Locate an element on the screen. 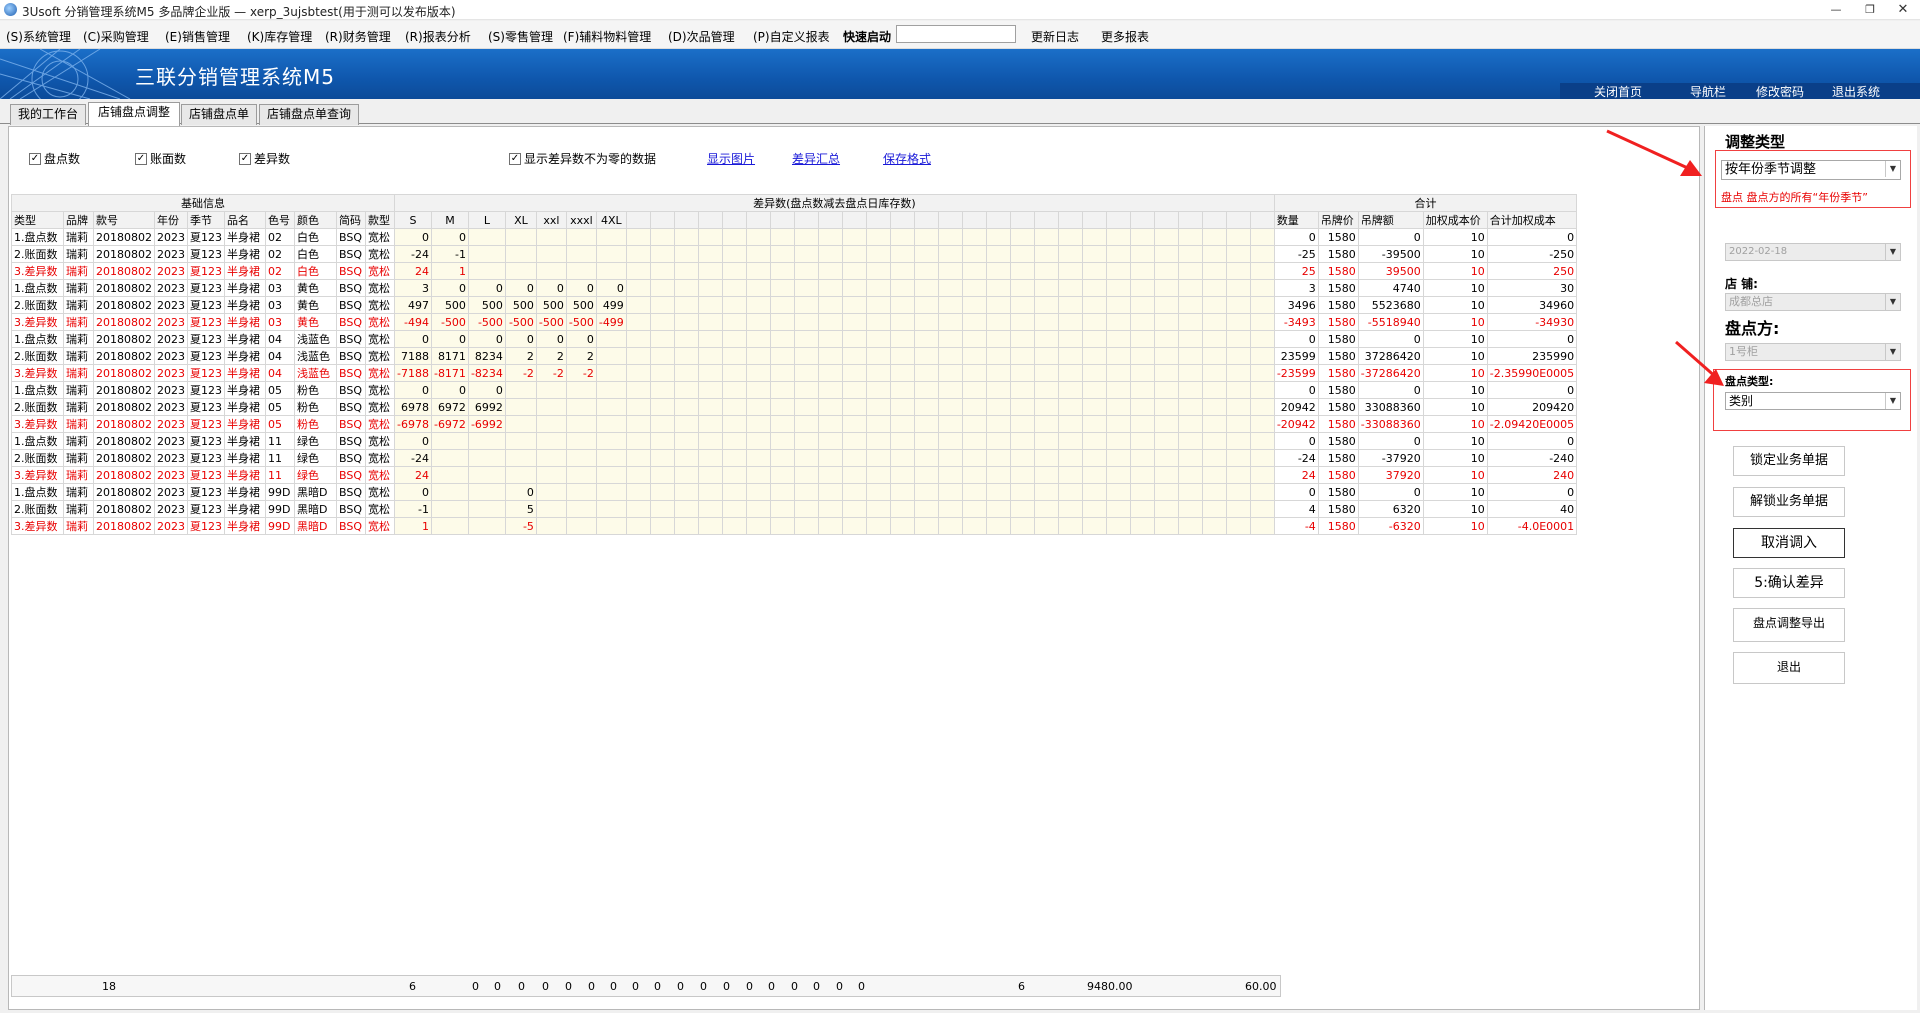 Image resolution: width=1920 pixels, height=1013 pixels. table-cell: 2.账面数 is located at coordinates (37, 356).